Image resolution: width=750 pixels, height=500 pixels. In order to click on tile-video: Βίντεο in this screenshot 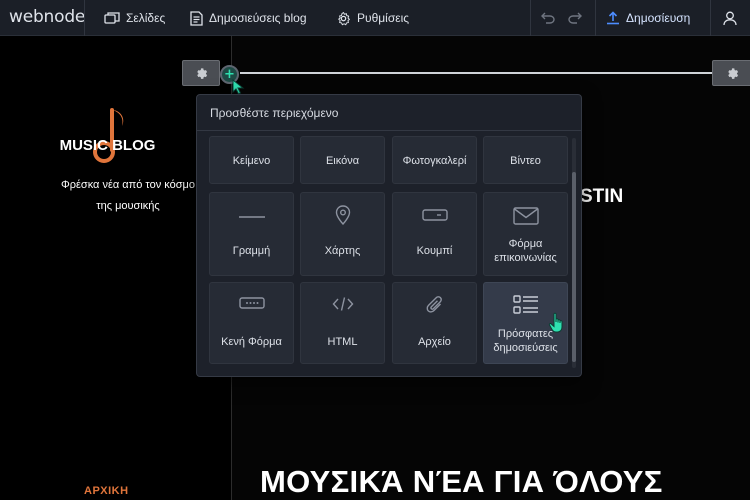, I will do `click(525, 160)`.